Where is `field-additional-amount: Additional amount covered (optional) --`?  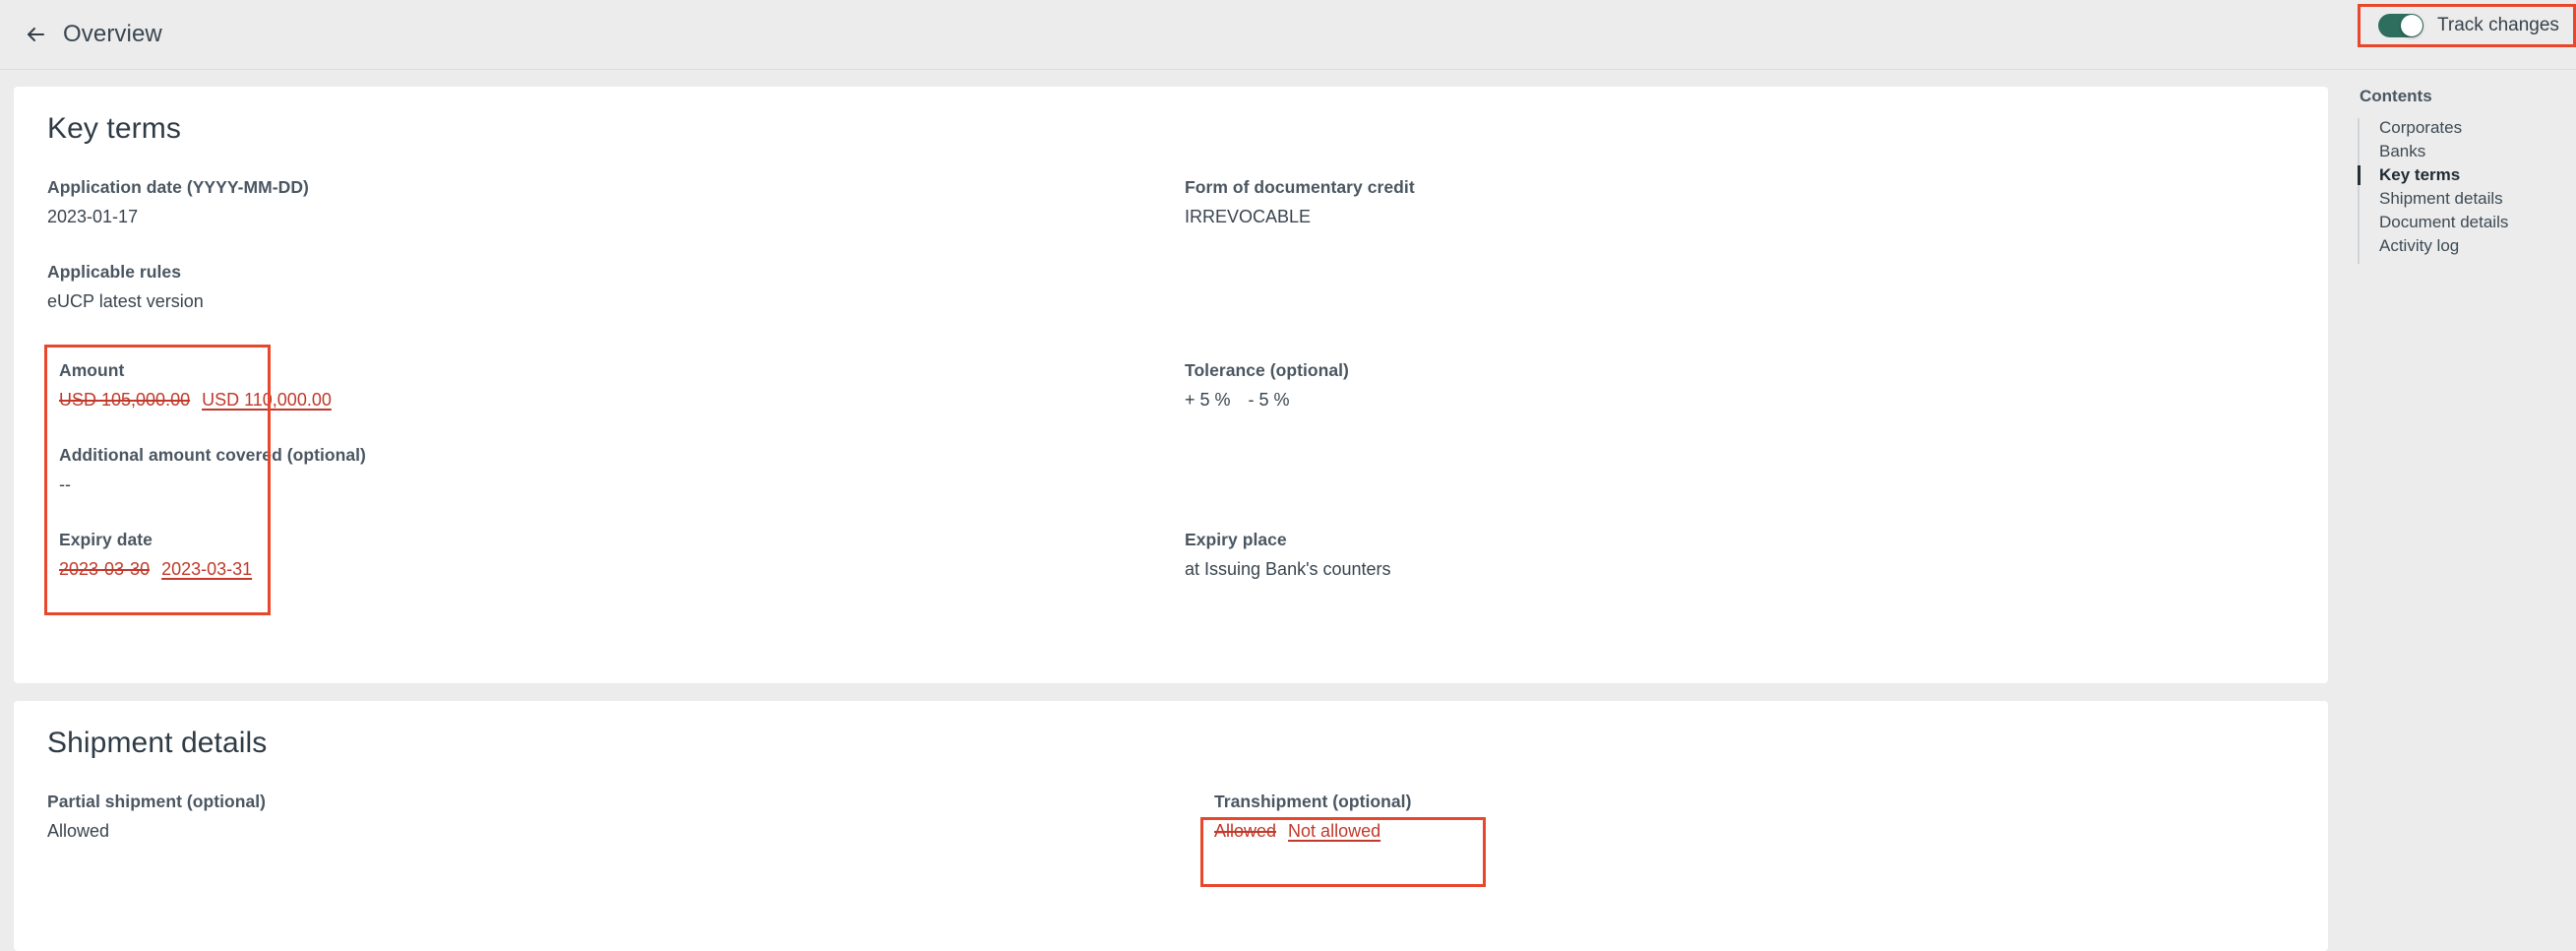 field-additional-amount: Additional amount covered (optional) -- is located at coordinates (212, 470).